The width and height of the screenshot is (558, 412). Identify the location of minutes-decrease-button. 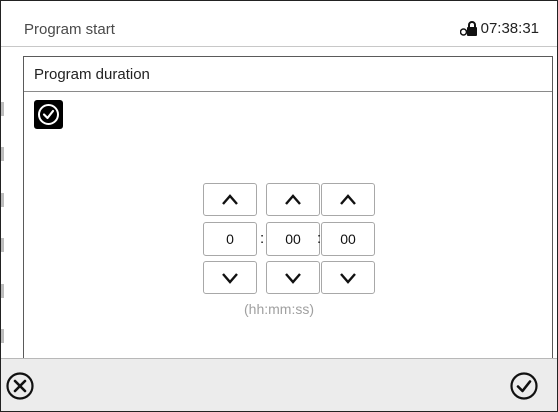
(293, 277).